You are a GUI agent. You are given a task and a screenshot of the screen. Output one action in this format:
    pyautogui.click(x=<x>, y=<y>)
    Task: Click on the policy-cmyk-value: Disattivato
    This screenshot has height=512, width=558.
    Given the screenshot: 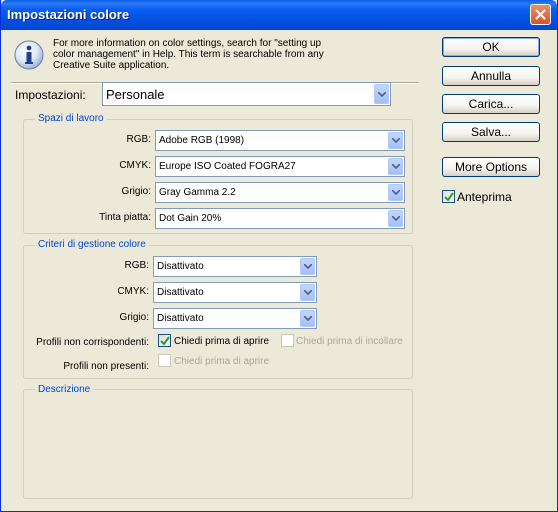 What is the action you would take?
    pyautogui.click(x=180, y=292)
    